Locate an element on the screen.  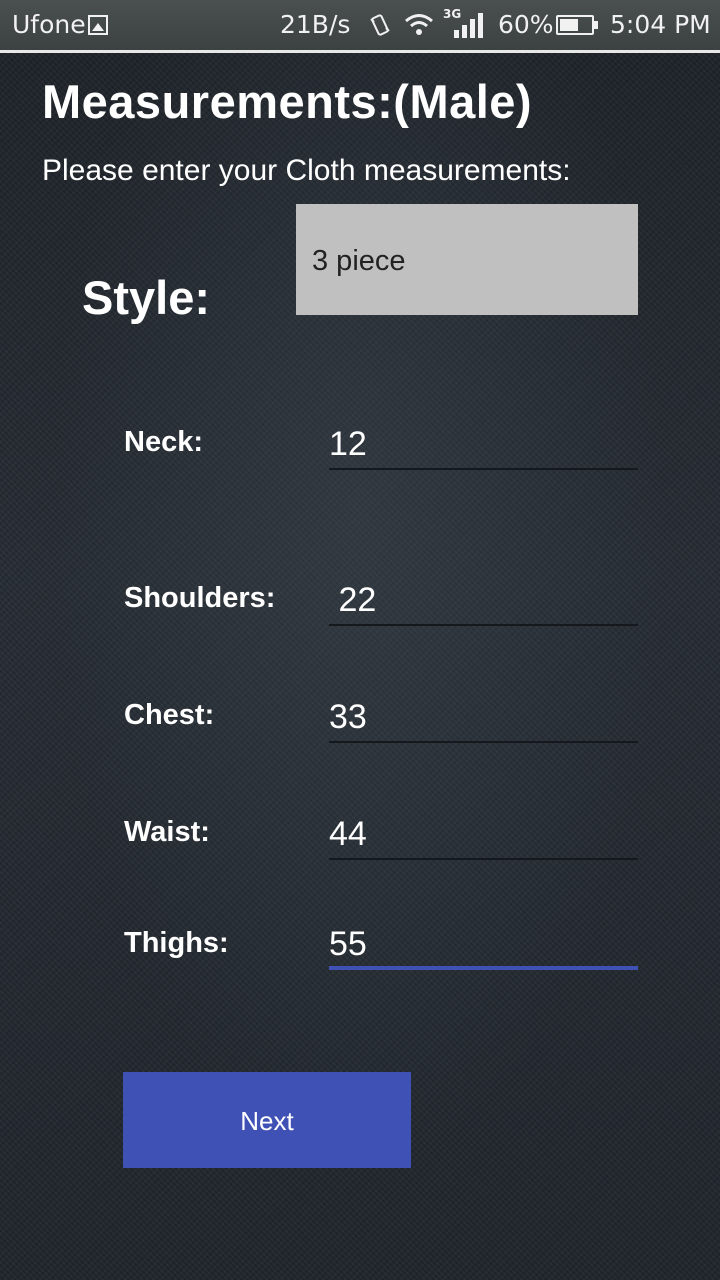
thighs-input: 55 is located at coordinates (483, 946).